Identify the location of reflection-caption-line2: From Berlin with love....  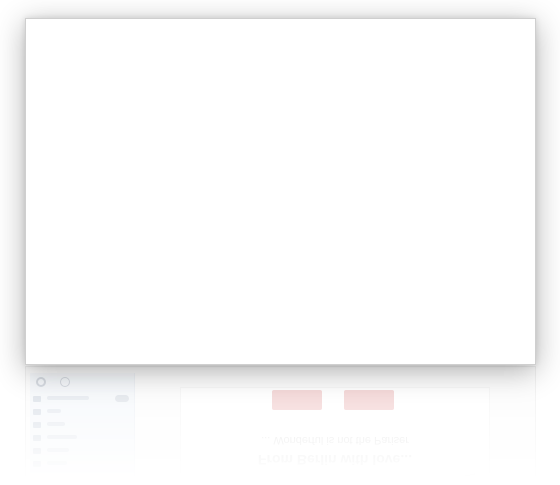
(335, 460).